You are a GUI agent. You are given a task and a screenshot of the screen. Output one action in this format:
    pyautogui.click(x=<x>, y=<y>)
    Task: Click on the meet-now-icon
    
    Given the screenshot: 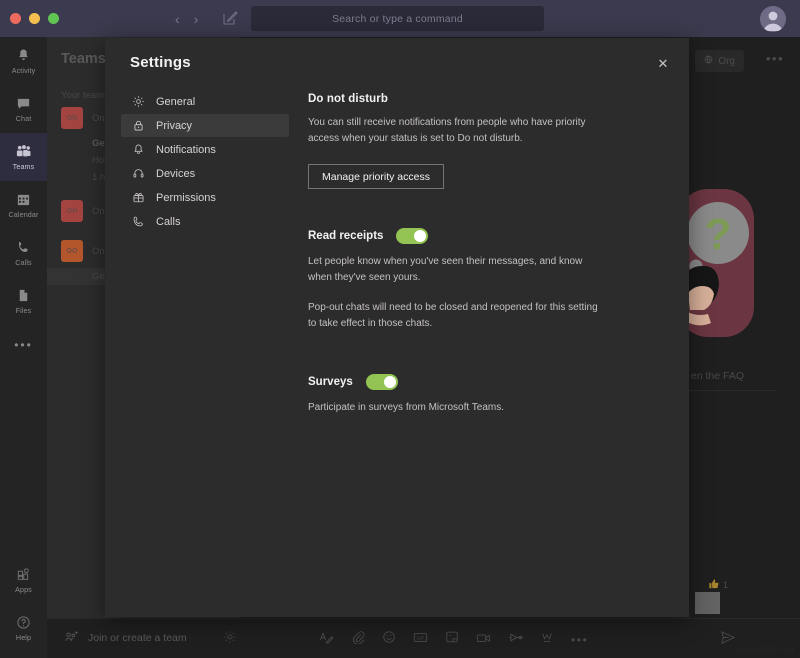 What is the action you would take?
    pyautogui.click(x=483, y=640)
    